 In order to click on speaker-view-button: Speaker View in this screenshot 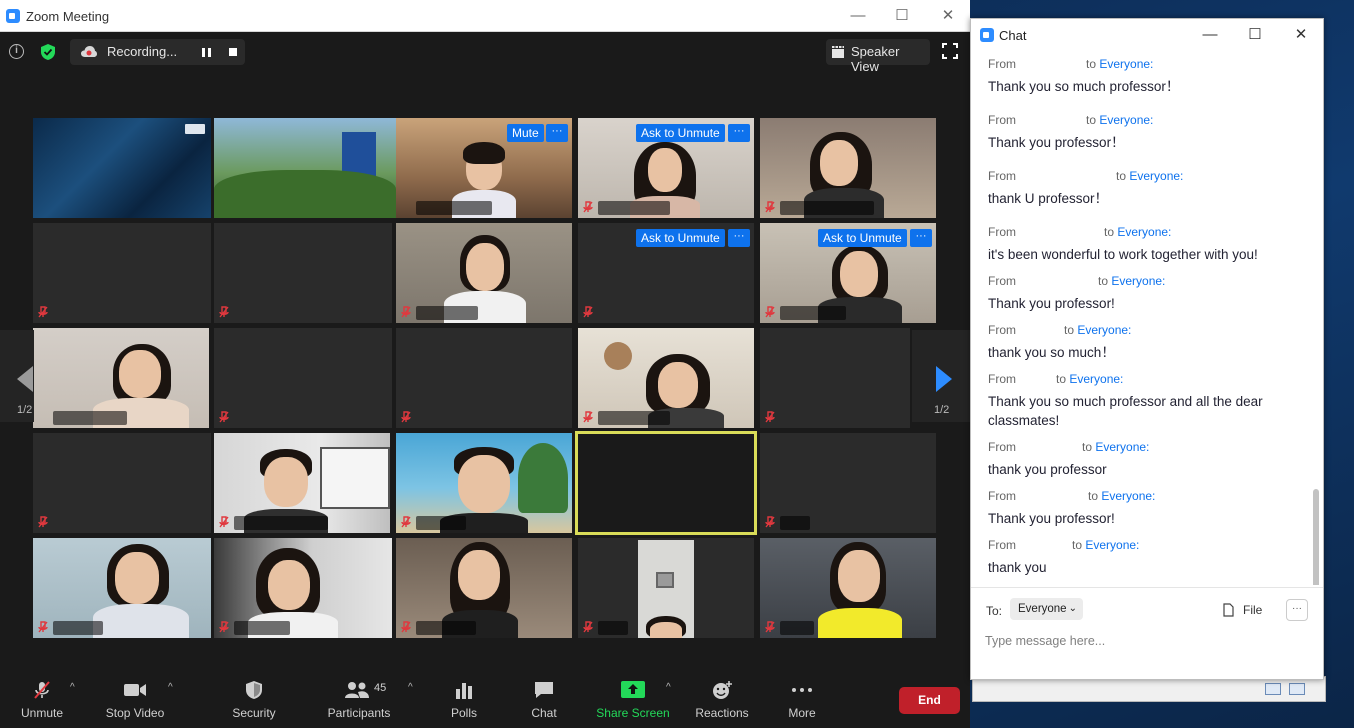, I will do `click(878, 56)`.